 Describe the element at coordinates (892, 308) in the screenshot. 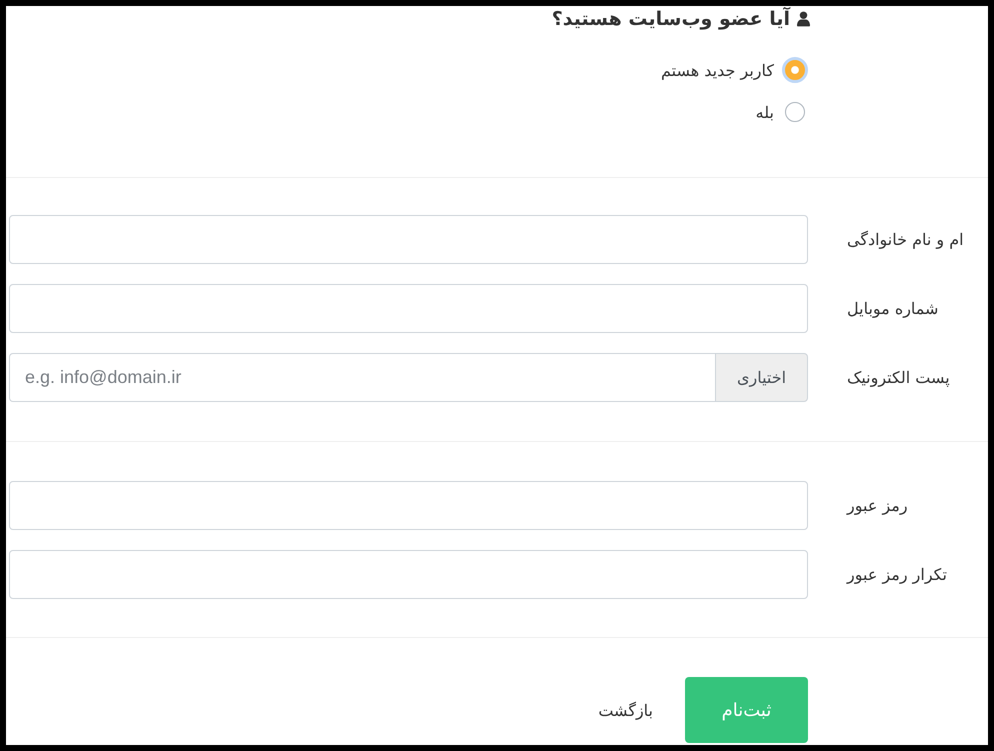

I see `field-label: شماره موبایل` at that location.